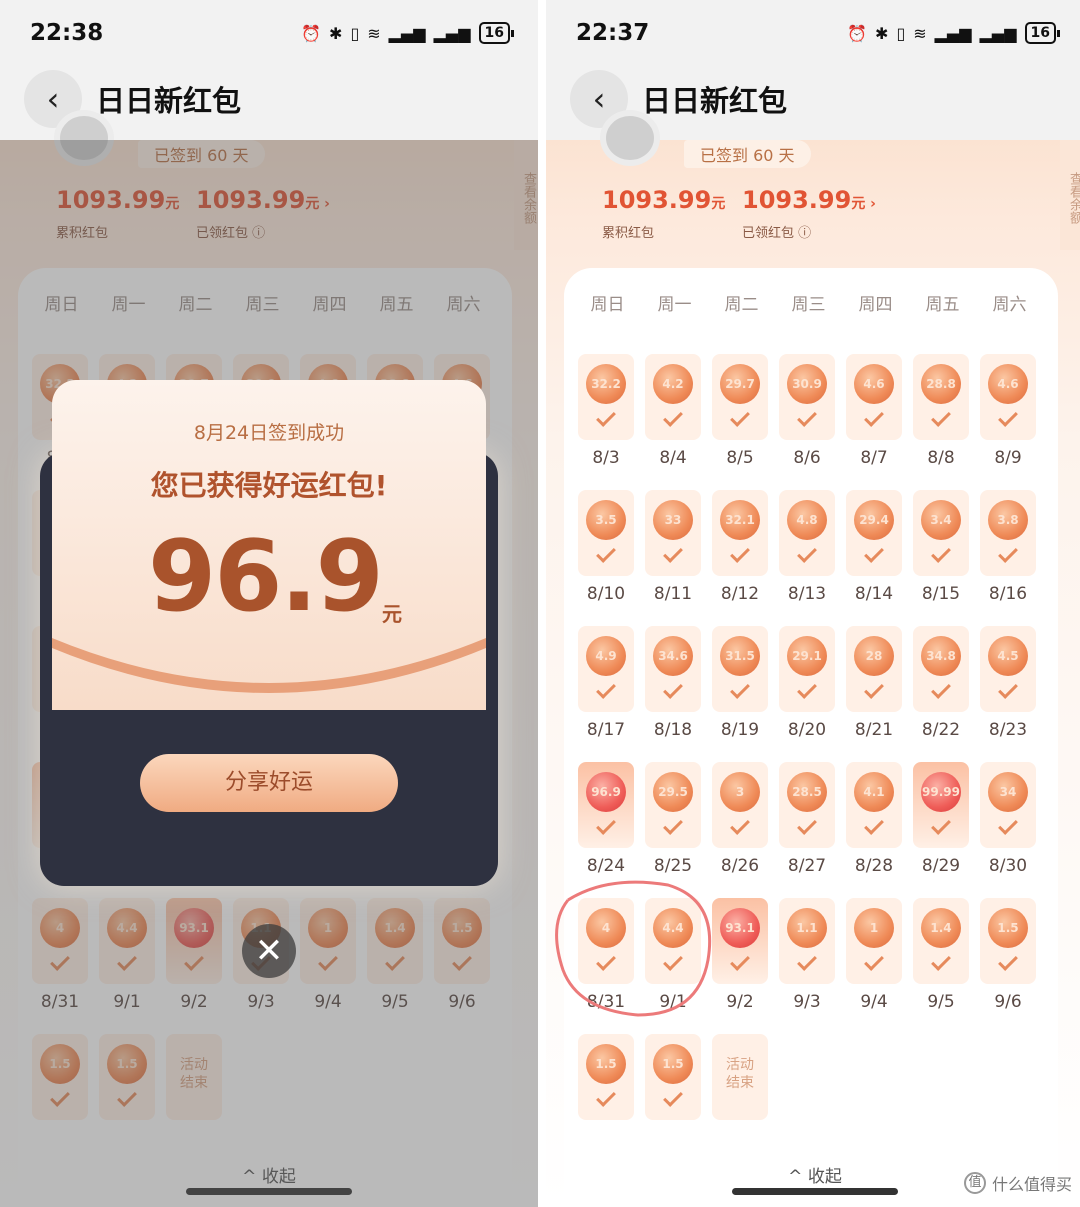  Describe the element at coordinates (1017, 1183) in the screenshot. I see `watermark: 值 什么值得买` at that location.